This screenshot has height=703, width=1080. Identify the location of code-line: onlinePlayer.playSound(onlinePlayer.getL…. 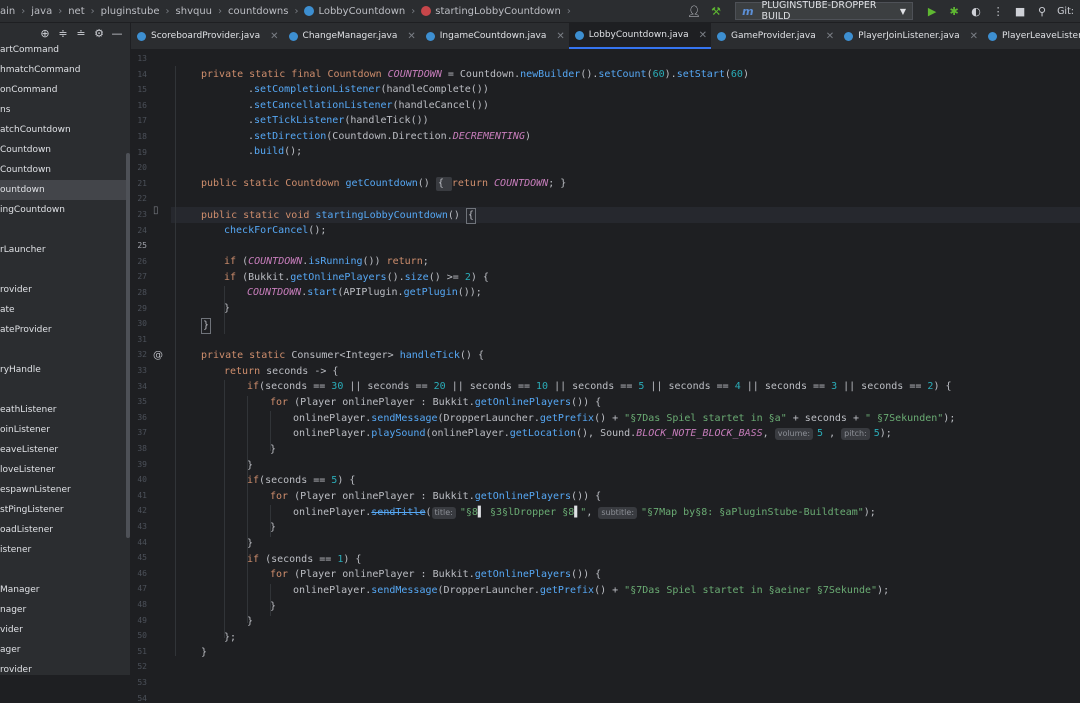
(592, 434).